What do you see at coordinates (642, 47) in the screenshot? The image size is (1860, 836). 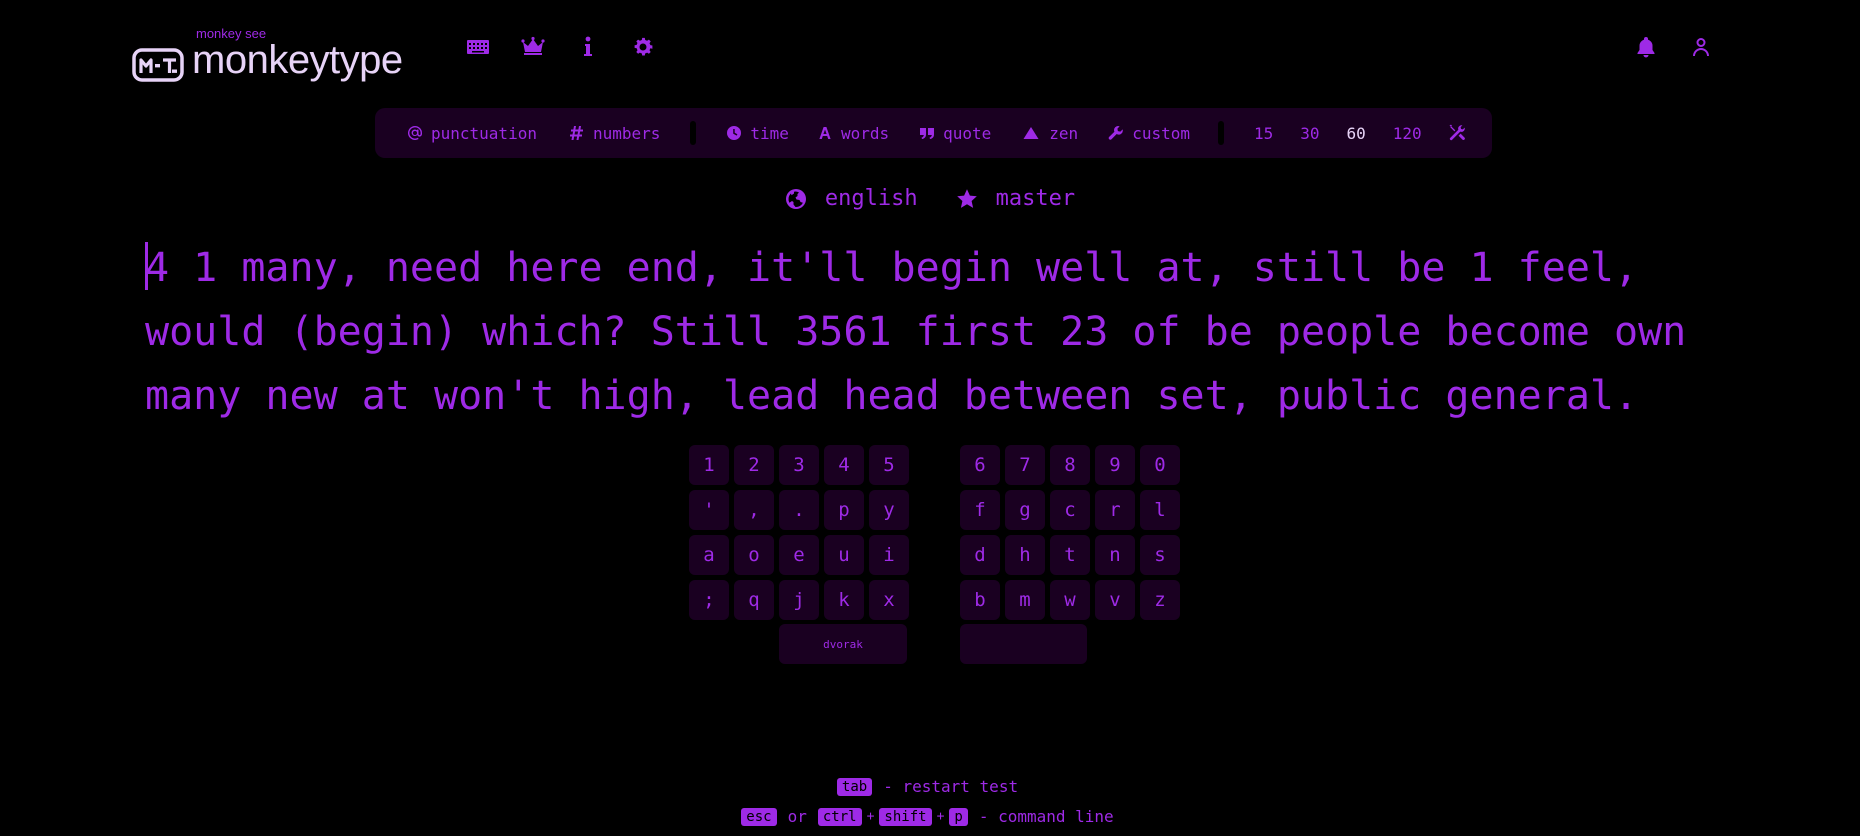 I see `gear-icon` at bounding box center [642, 47].